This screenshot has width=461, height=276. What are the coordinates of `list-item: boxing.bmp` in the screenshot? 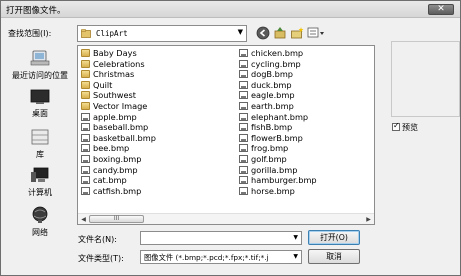 It's located at (118, 159).